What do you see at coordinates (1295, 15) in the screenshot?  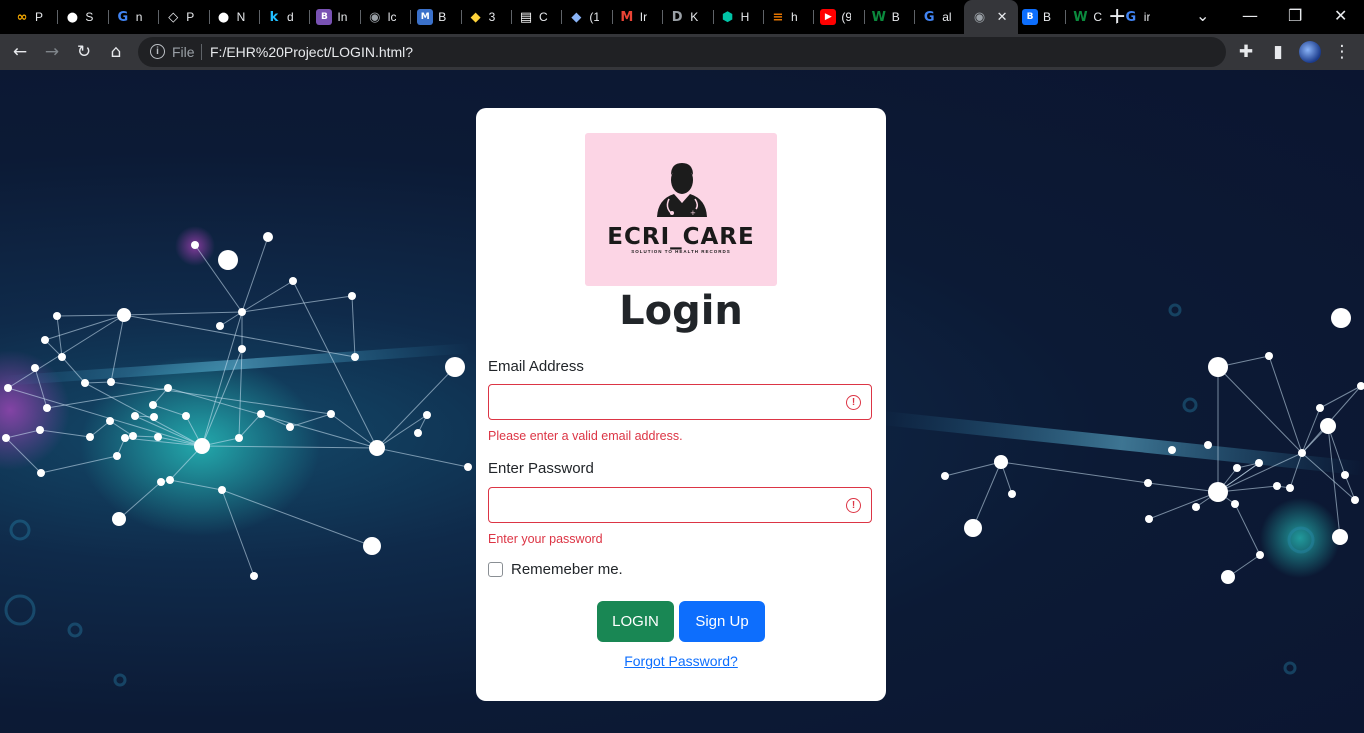 I see `restore-icon: ❐` at bounding box center [1295, 15].